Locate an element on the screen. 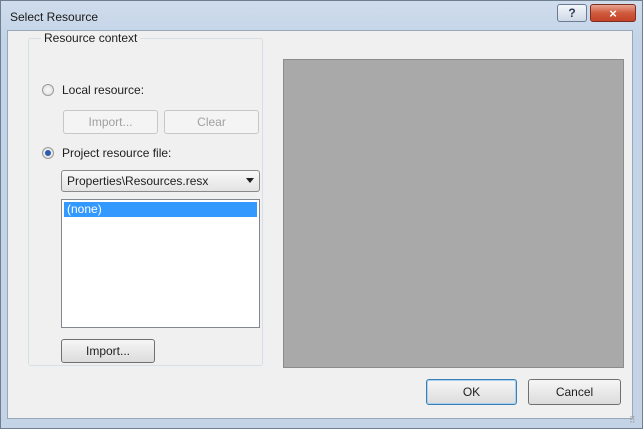  project-resource-option: Project resource file: is located at coordinates (106, 153).